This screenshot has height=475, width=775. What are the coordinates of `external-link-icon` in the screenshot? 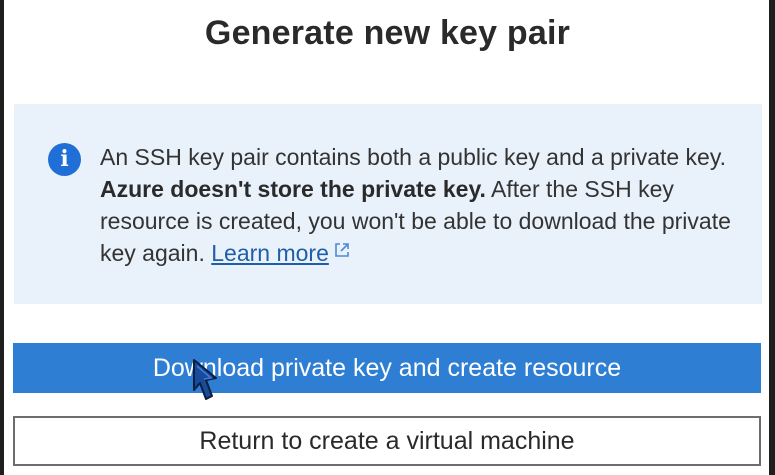 It's located at (342, 250).